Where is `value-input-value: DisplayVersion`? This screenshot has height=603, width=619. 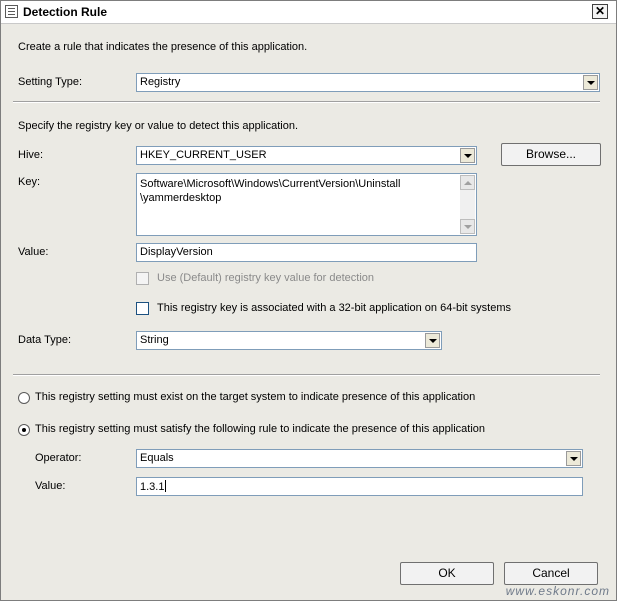 value-input-value: DisplayVersion is located at coordinates (176, 252).